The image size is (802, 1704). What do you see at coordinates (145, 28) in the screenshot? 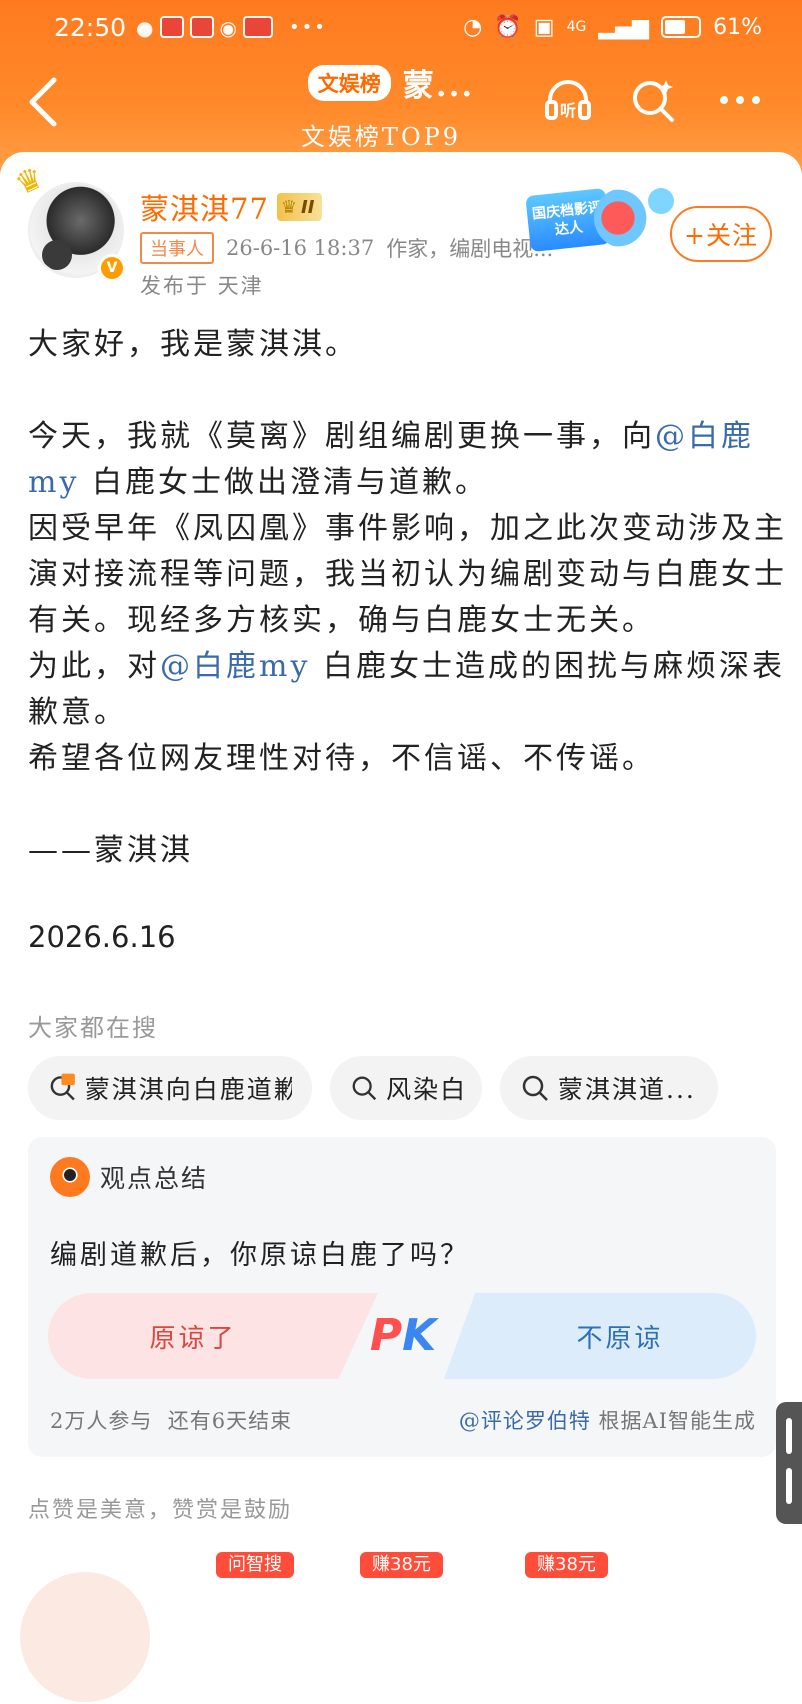
I see `wechat-icon: ●` at bounding box center [145, 28].